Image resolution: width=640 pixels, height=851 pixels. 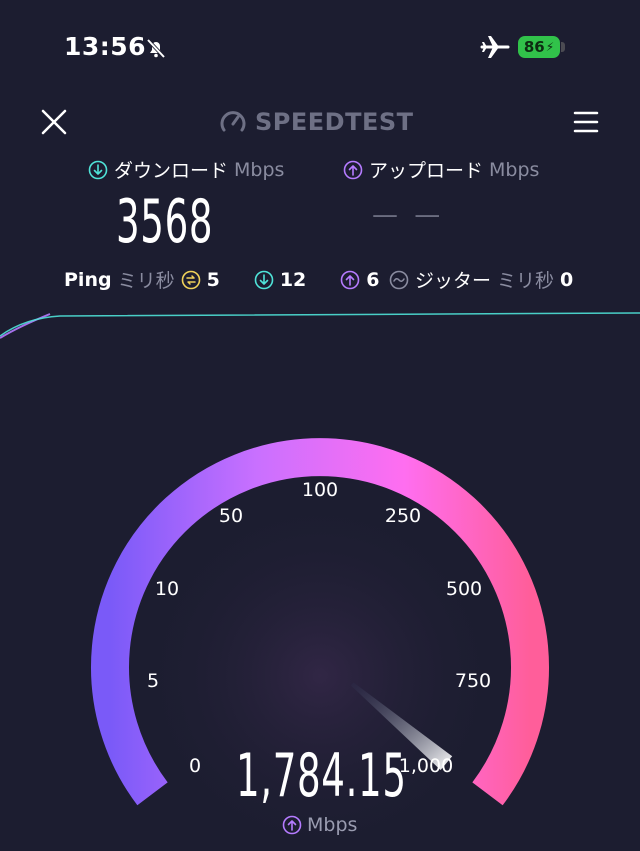 What do you see at coordinates (167, 589) in the screenshot?
I see `gauge-tick: 10` at bounding box center [167, 589].